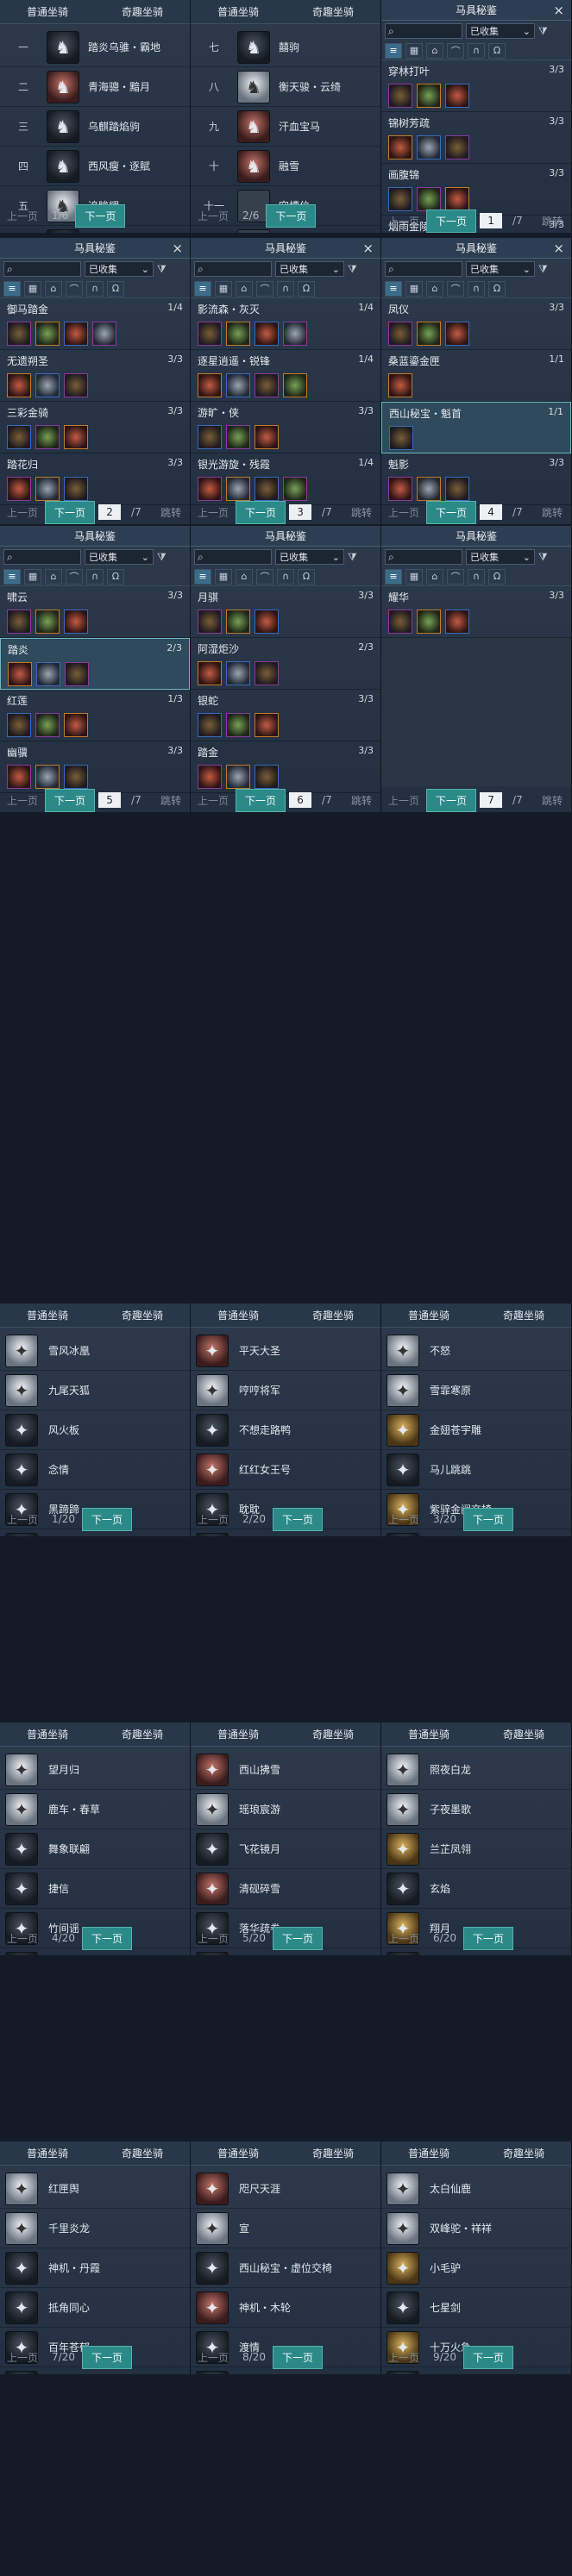 This screenshot has height=2576, width=572. What do you see at coordinates (285, 1470) in the screenshot?
I see `fun-mount-row: ✦ 红红女王号` at bounding box center [285, 1470].